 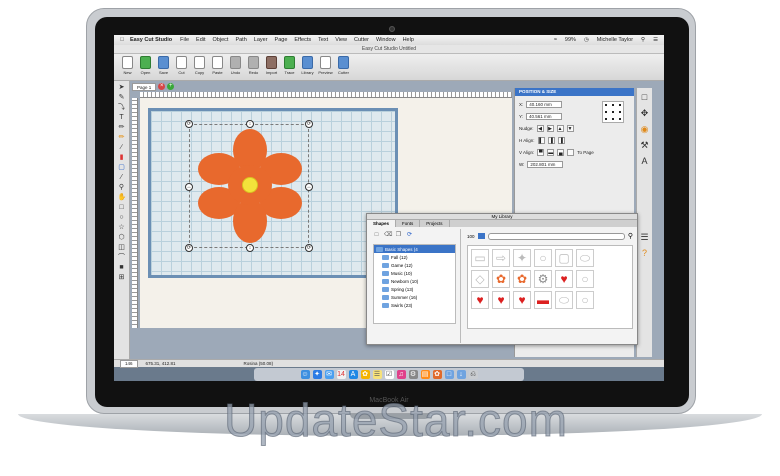 What do you see at coordinates (545, 164) in the screenshot?
I see `w-field: 202.801 mm` at bounding box center [545, 164].